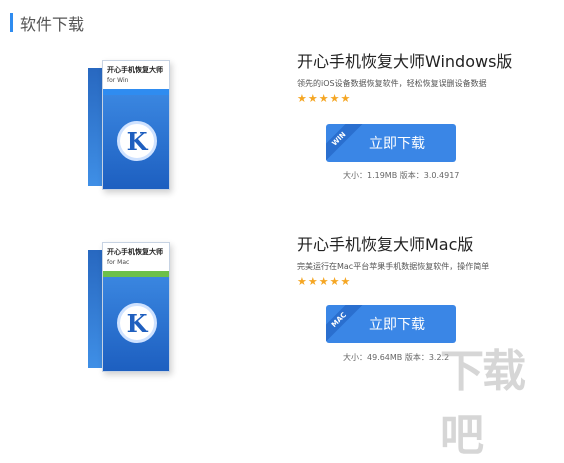 Image resolution: width=564 pixels, height=463 pixels. What do you see at coordinates (392, 83) in the screenshot?
I see `product-description: 领先的iOS设备数据恢复软件，轻松恢复误删设备数据` at bounding box center [392, 83].